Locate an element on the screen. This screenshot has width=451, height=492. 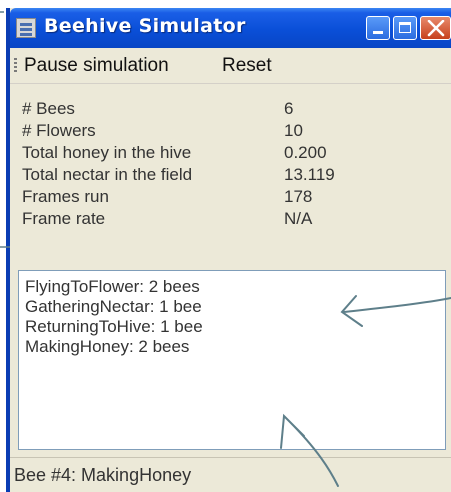
pause-simulation-button: Pause simulation is located at coordinates (96, 66).